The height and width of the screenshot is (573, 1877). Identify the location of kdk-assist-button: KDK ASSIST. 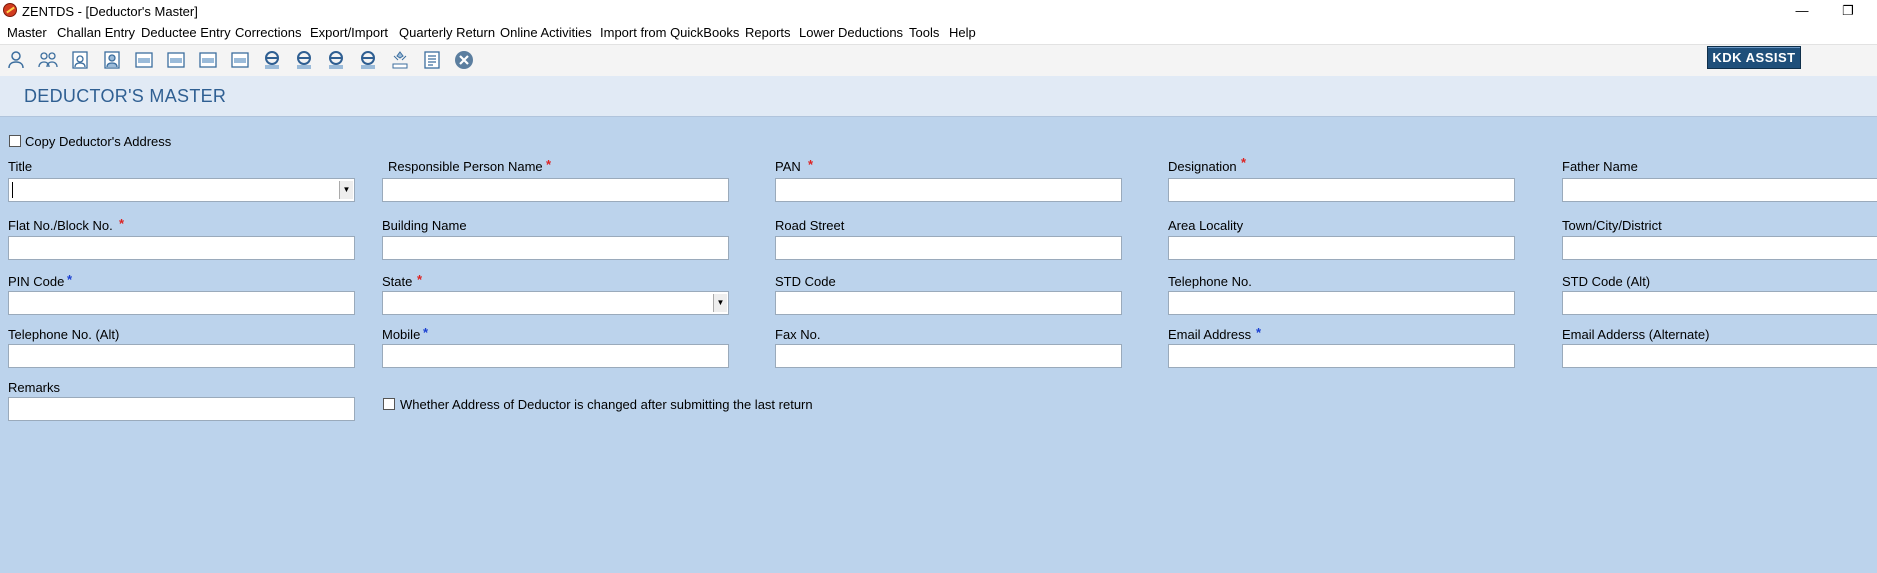
(1754, 57).